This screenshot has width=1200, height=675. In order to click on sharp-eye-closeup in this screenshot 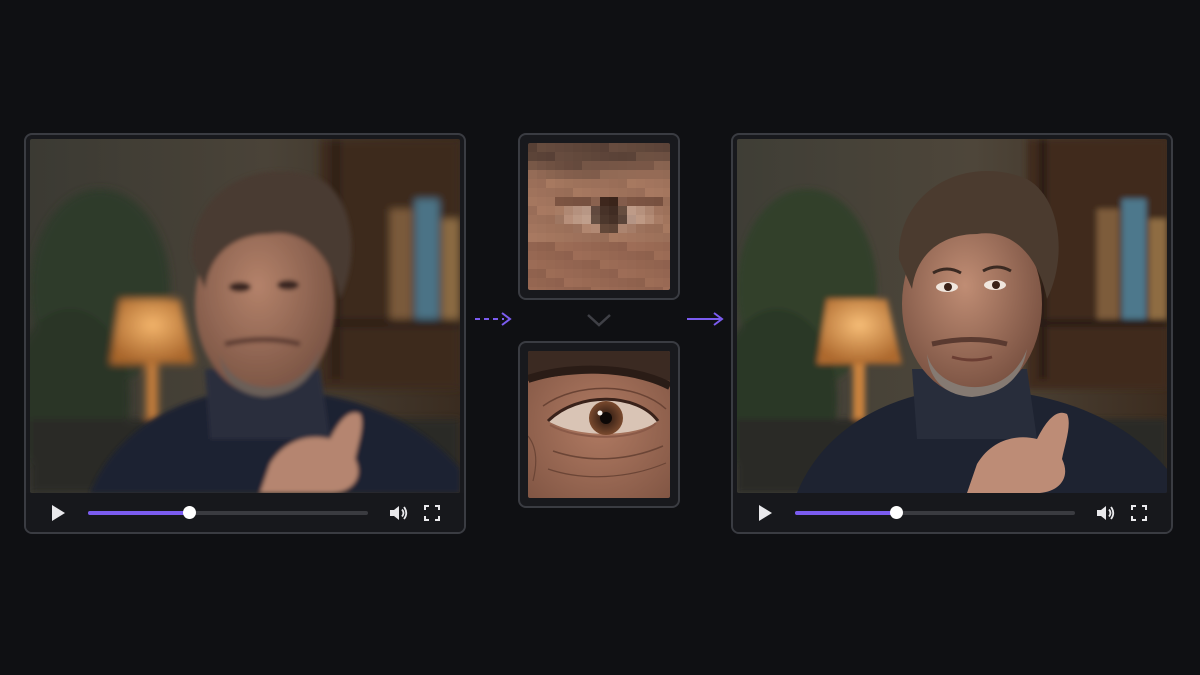, I will do `click(599, 424)`.